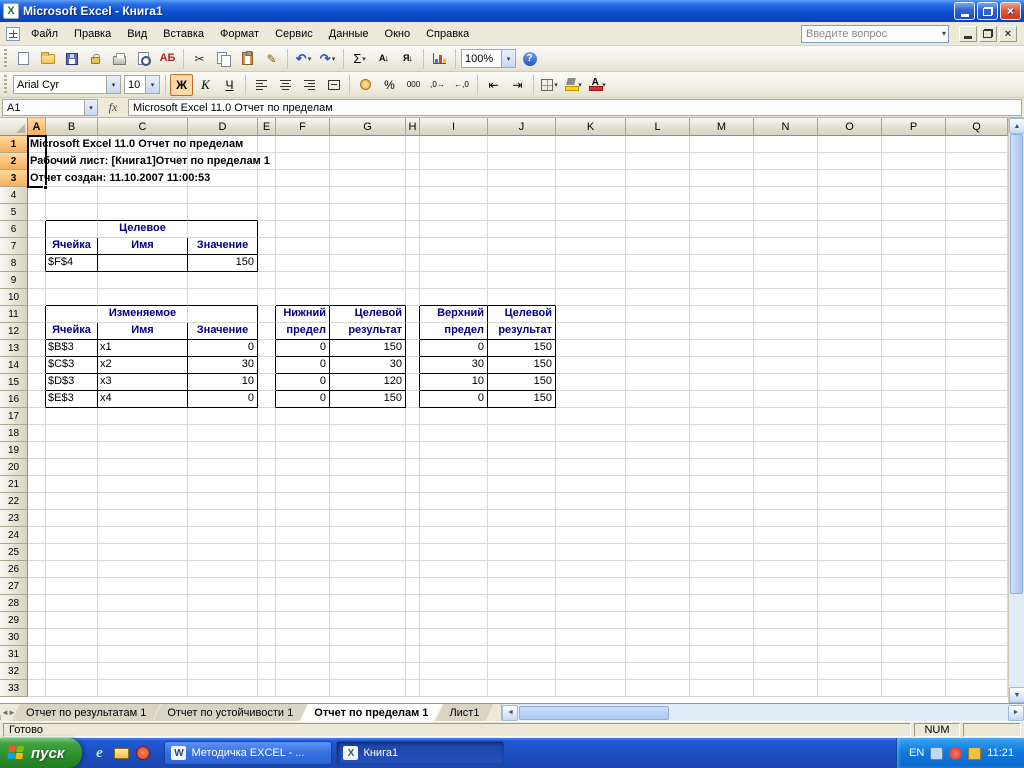  I want to click on column-header-Q: Q, so click(977, 127).